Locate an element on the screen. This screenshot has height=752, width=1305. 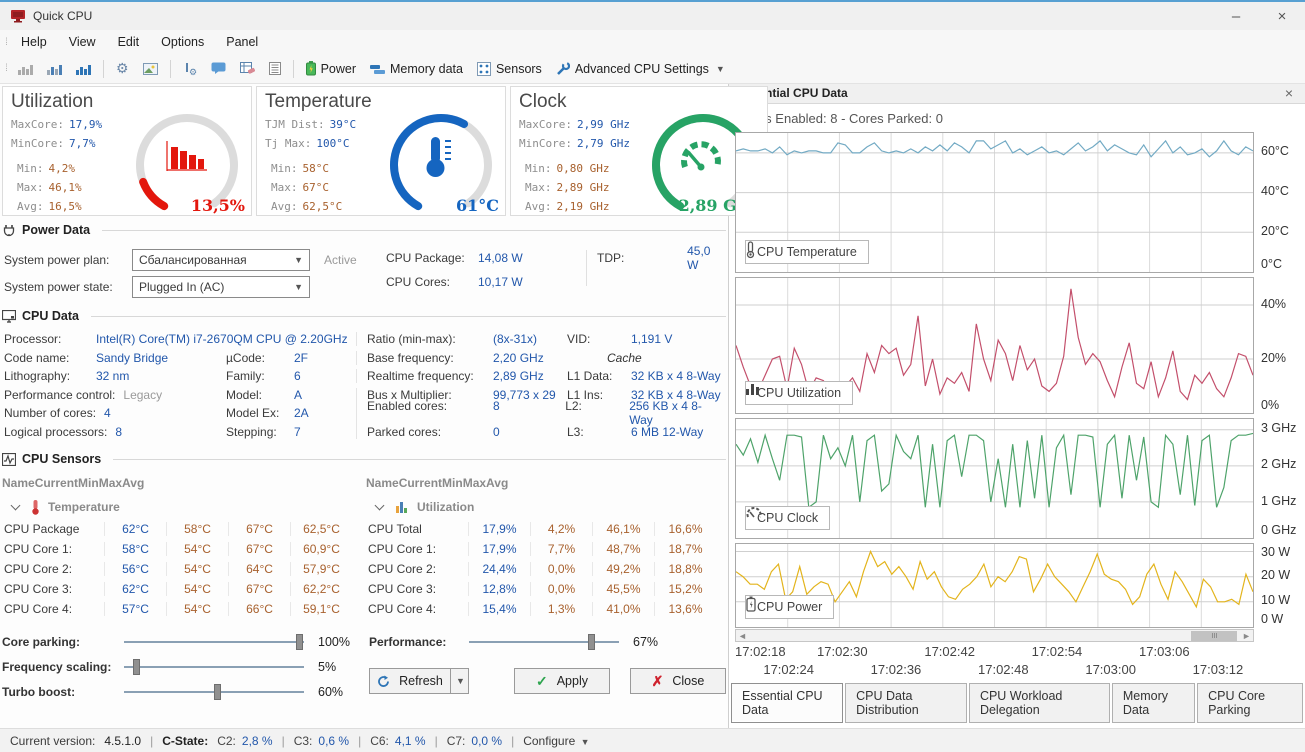
scrollbar-thumb is located at coordinates (1214, 635).